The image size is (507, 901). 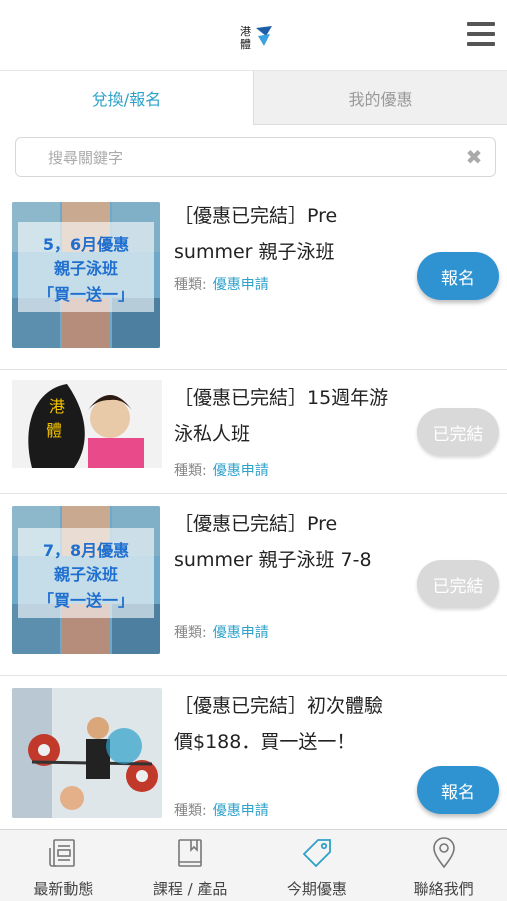 I want to click on nav-label: 聯絡我們, so click(x=443, y=889).